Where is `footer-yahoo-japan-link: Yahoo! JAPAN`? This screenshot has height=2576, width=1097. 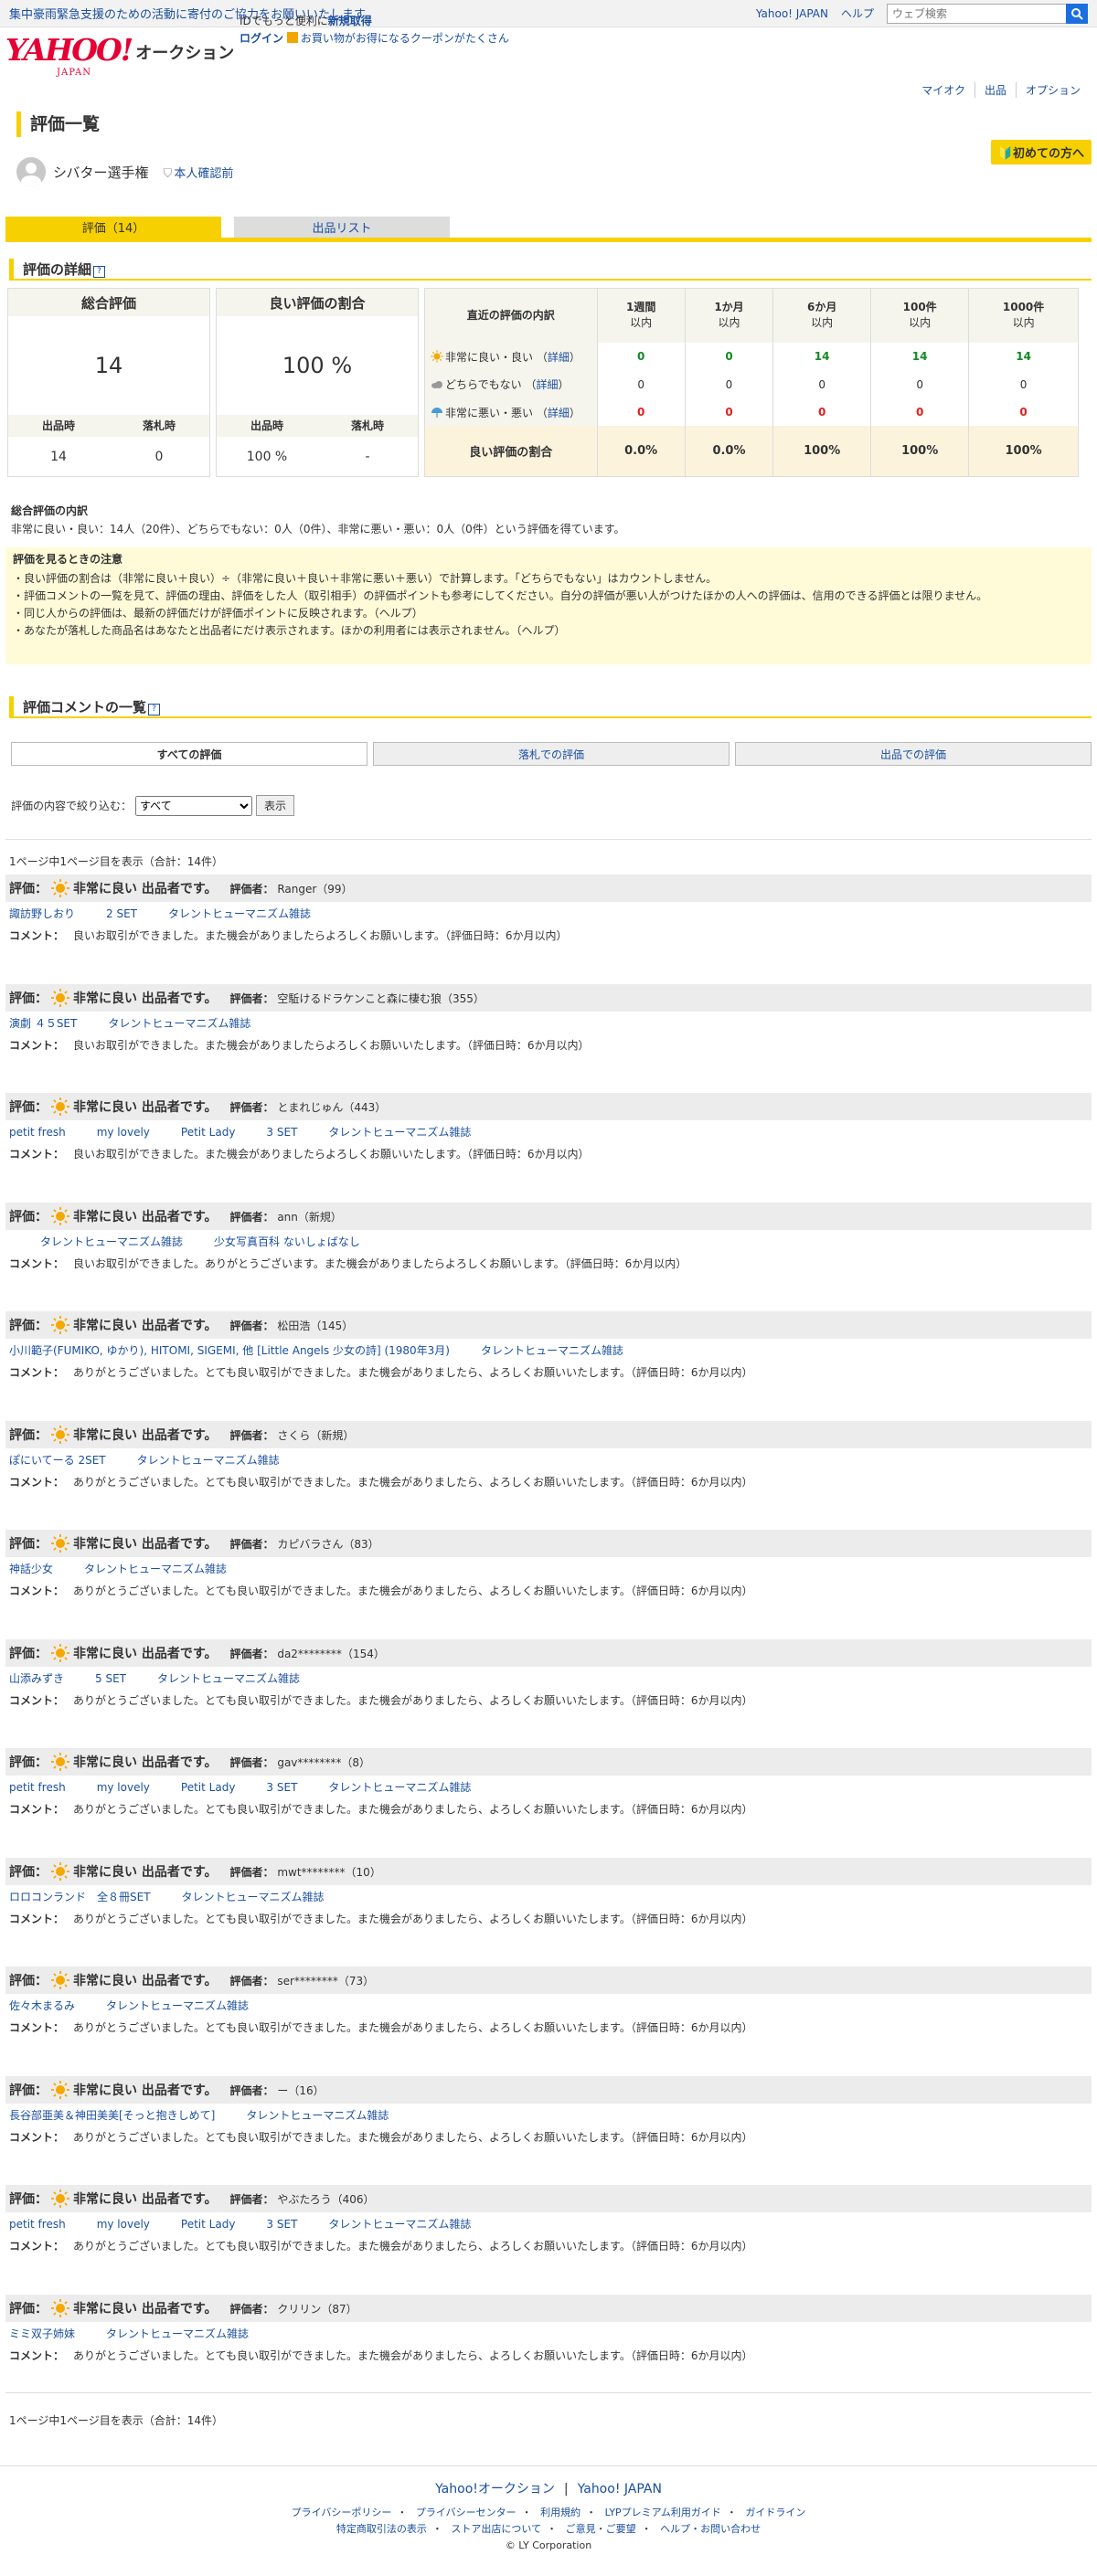
footer-yahoo-japan-link: Yahoo! JAPAN is located at coordinates (620, 2489).